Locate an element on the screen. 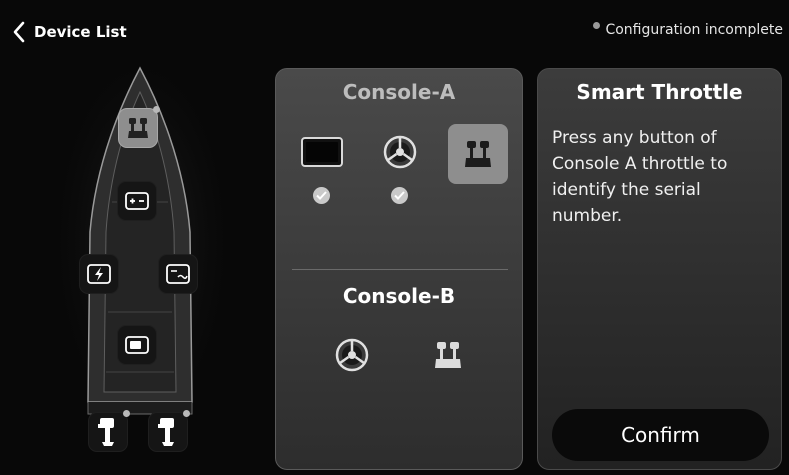  console-a-steering is located at coordinates (400, 152).